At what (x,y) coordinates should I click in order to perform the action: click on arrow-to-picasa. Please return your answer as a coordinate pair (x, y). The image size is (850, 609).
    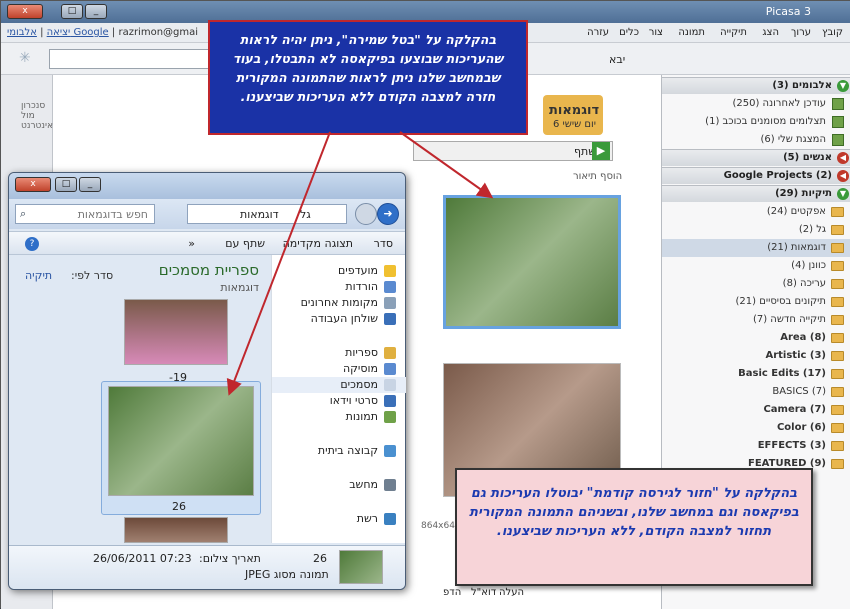
    Looking at the image, I should click on (446, 165).